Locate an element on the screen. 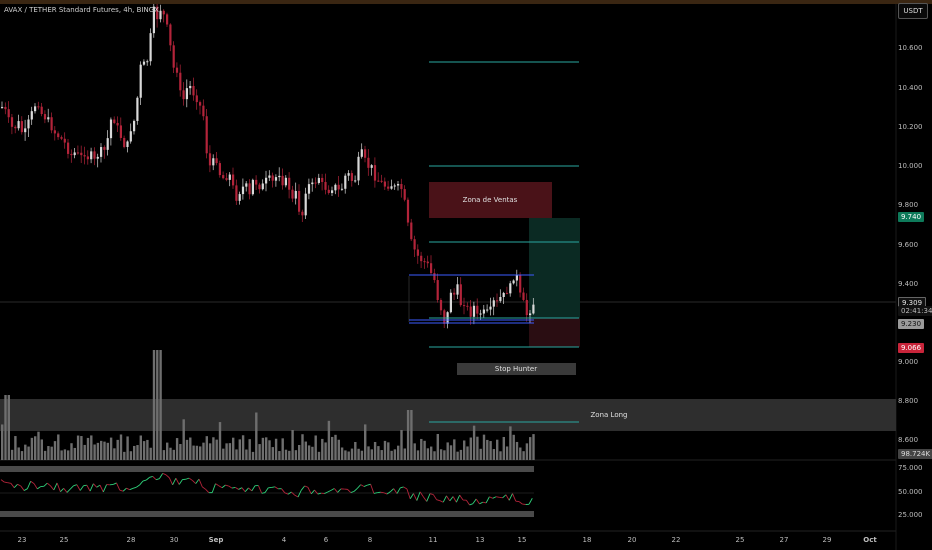  price-tick-label: 8.600 is located at coordinates (908, 440).